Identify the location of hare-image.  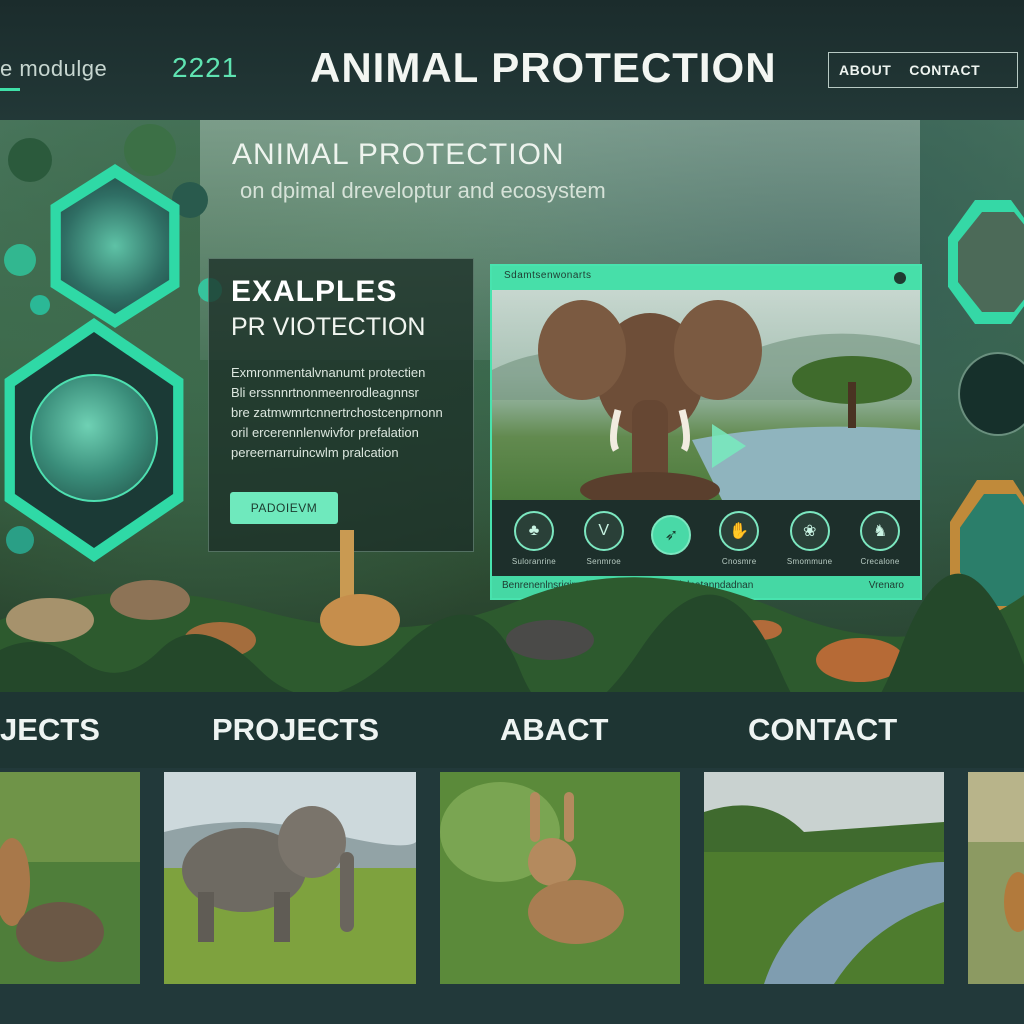
(560, 878).